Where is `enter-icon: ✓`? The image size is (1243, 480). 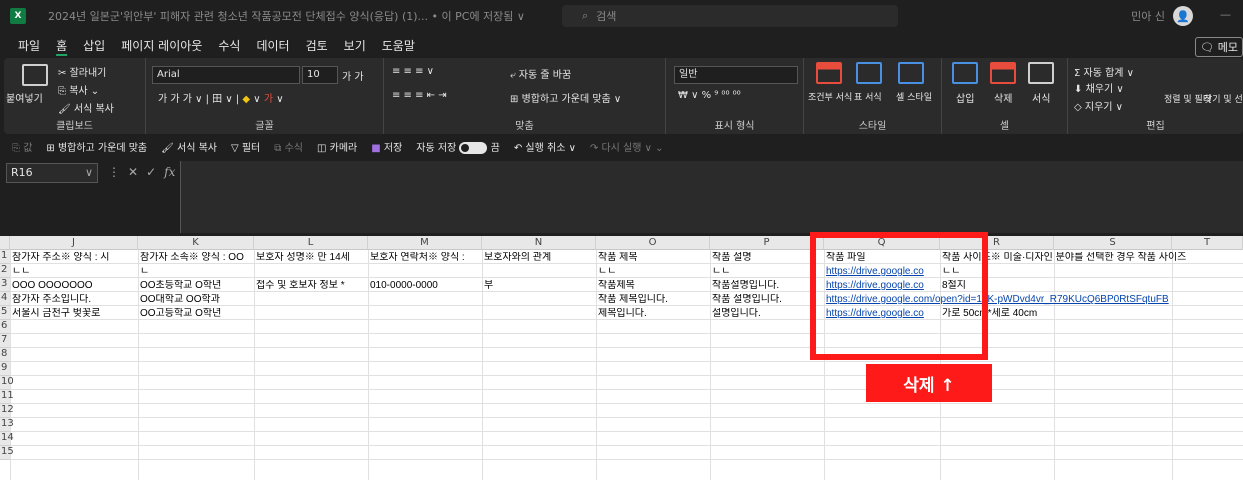 enter-icon: ✓ is located at coordinates (151, 172).